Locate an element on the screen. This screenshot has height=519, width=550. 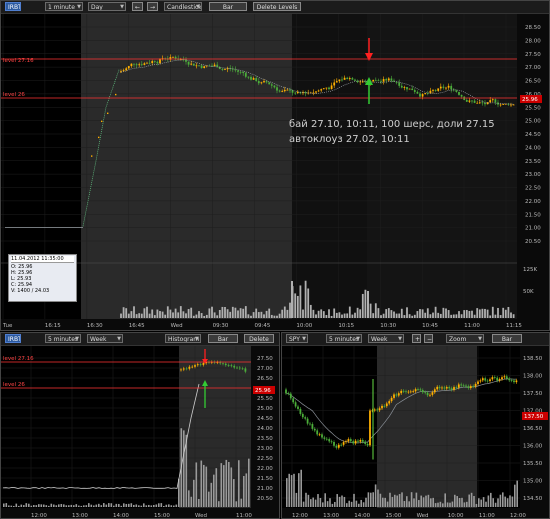
time-tick-label: 12:00 is located at coordinates (39, 516).